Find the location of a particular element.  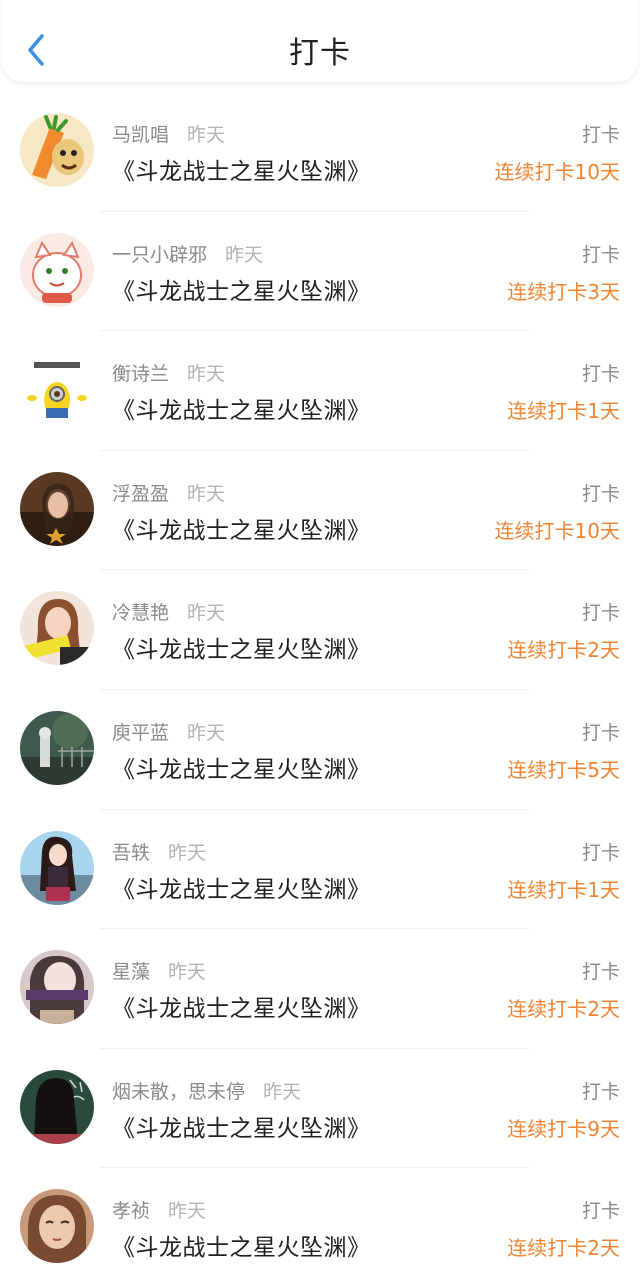

user-info-line: 浮盈盈 昨天 is located at coordinates (168, 492).